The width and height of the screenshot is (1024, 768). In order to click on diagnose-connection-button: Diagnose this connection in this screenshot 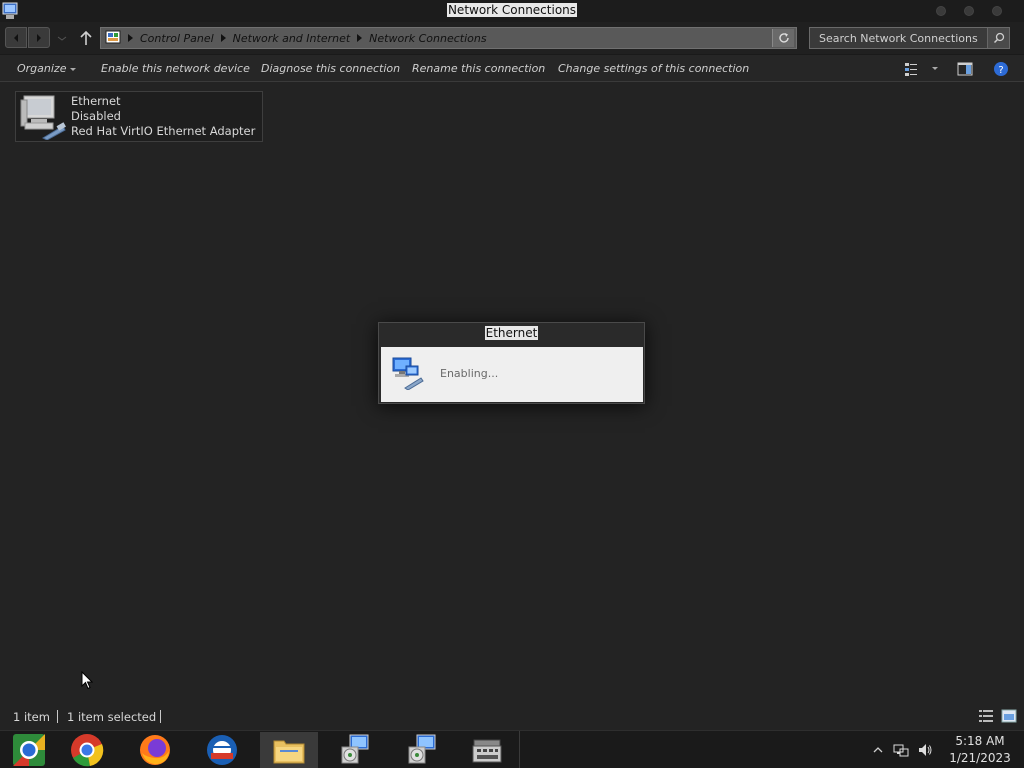, I will do `click(330, 68)`.